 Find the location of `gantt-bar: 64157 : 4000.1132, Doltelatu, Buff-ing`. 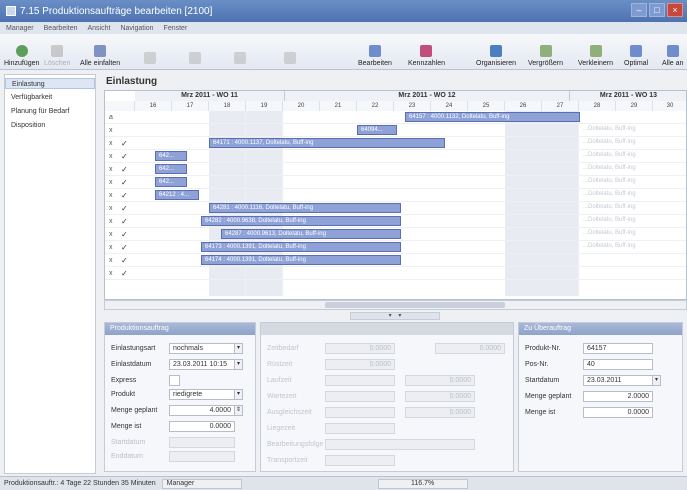

gantt-bar: 64157 : 4000.1132, Doltelatu, Buff-ing is located at coordinates (492, 117).